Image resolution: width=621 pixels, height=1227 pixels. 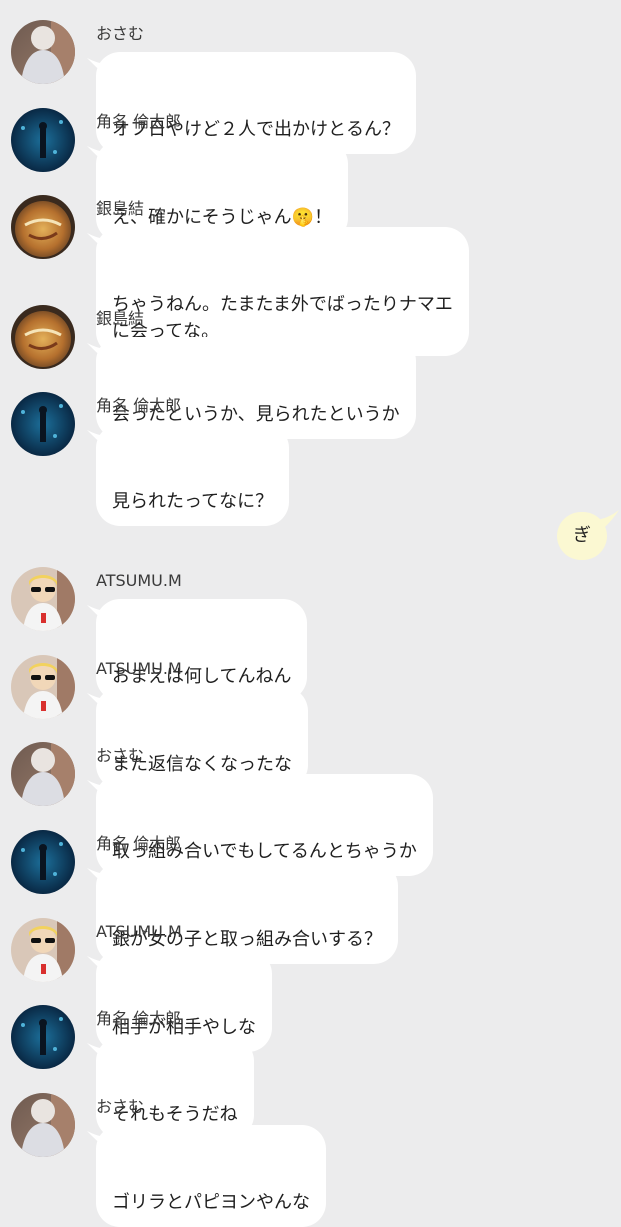 I want to click on message-text: ゴリラとパピヨンやんな, so click(x=211, y=1202).